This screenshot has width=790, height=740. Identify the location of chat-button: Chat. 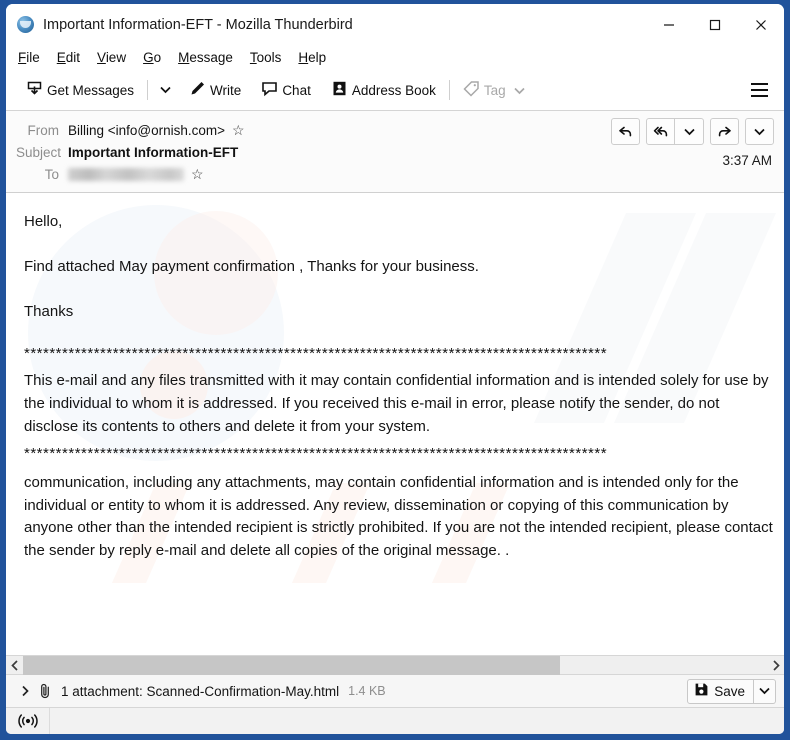
(286, 90).